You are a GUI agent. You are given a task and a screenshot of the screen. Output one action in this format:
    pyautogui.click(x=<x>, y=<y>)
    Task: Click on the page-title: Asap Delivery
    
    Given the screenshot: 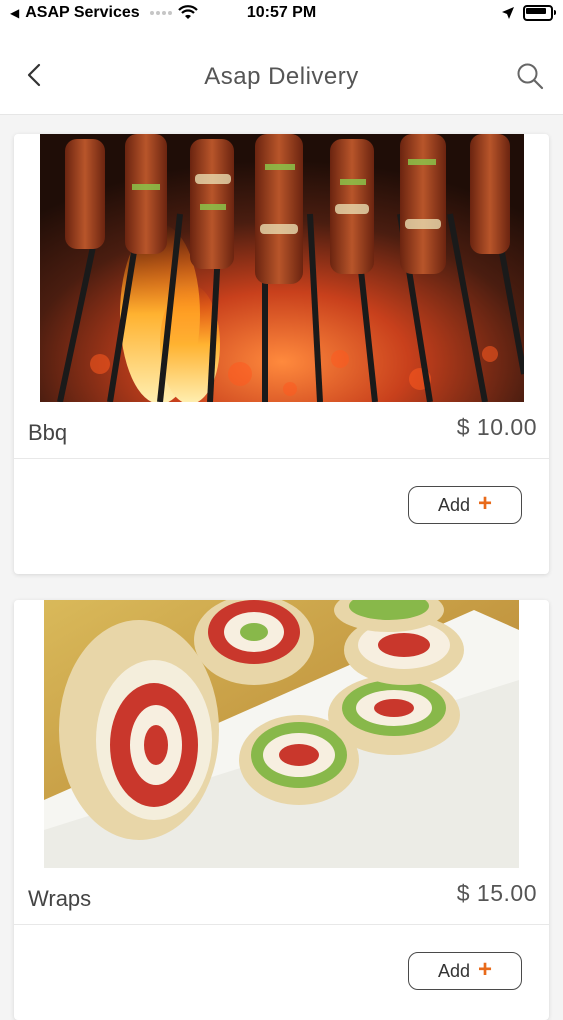 What is the action you would take?
    pyautogui.click(x=281, y=76)
    